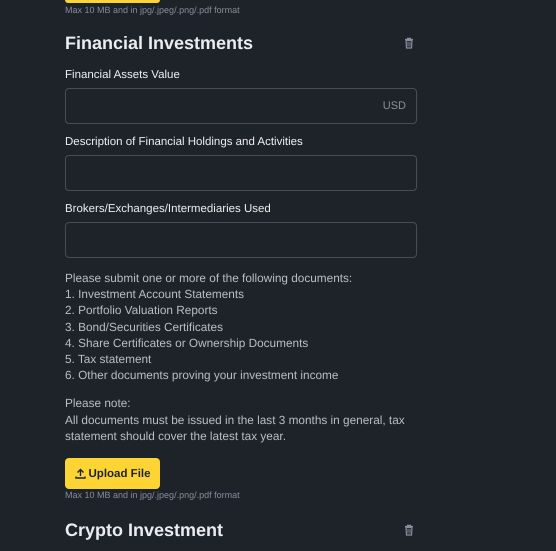 Image resolution: width=556 pixels, height=551 pixels. I want to click on note-text: All documents must be issued in the last 3 months in general, tax statement should cover the latest tax year., so click(235, 428).